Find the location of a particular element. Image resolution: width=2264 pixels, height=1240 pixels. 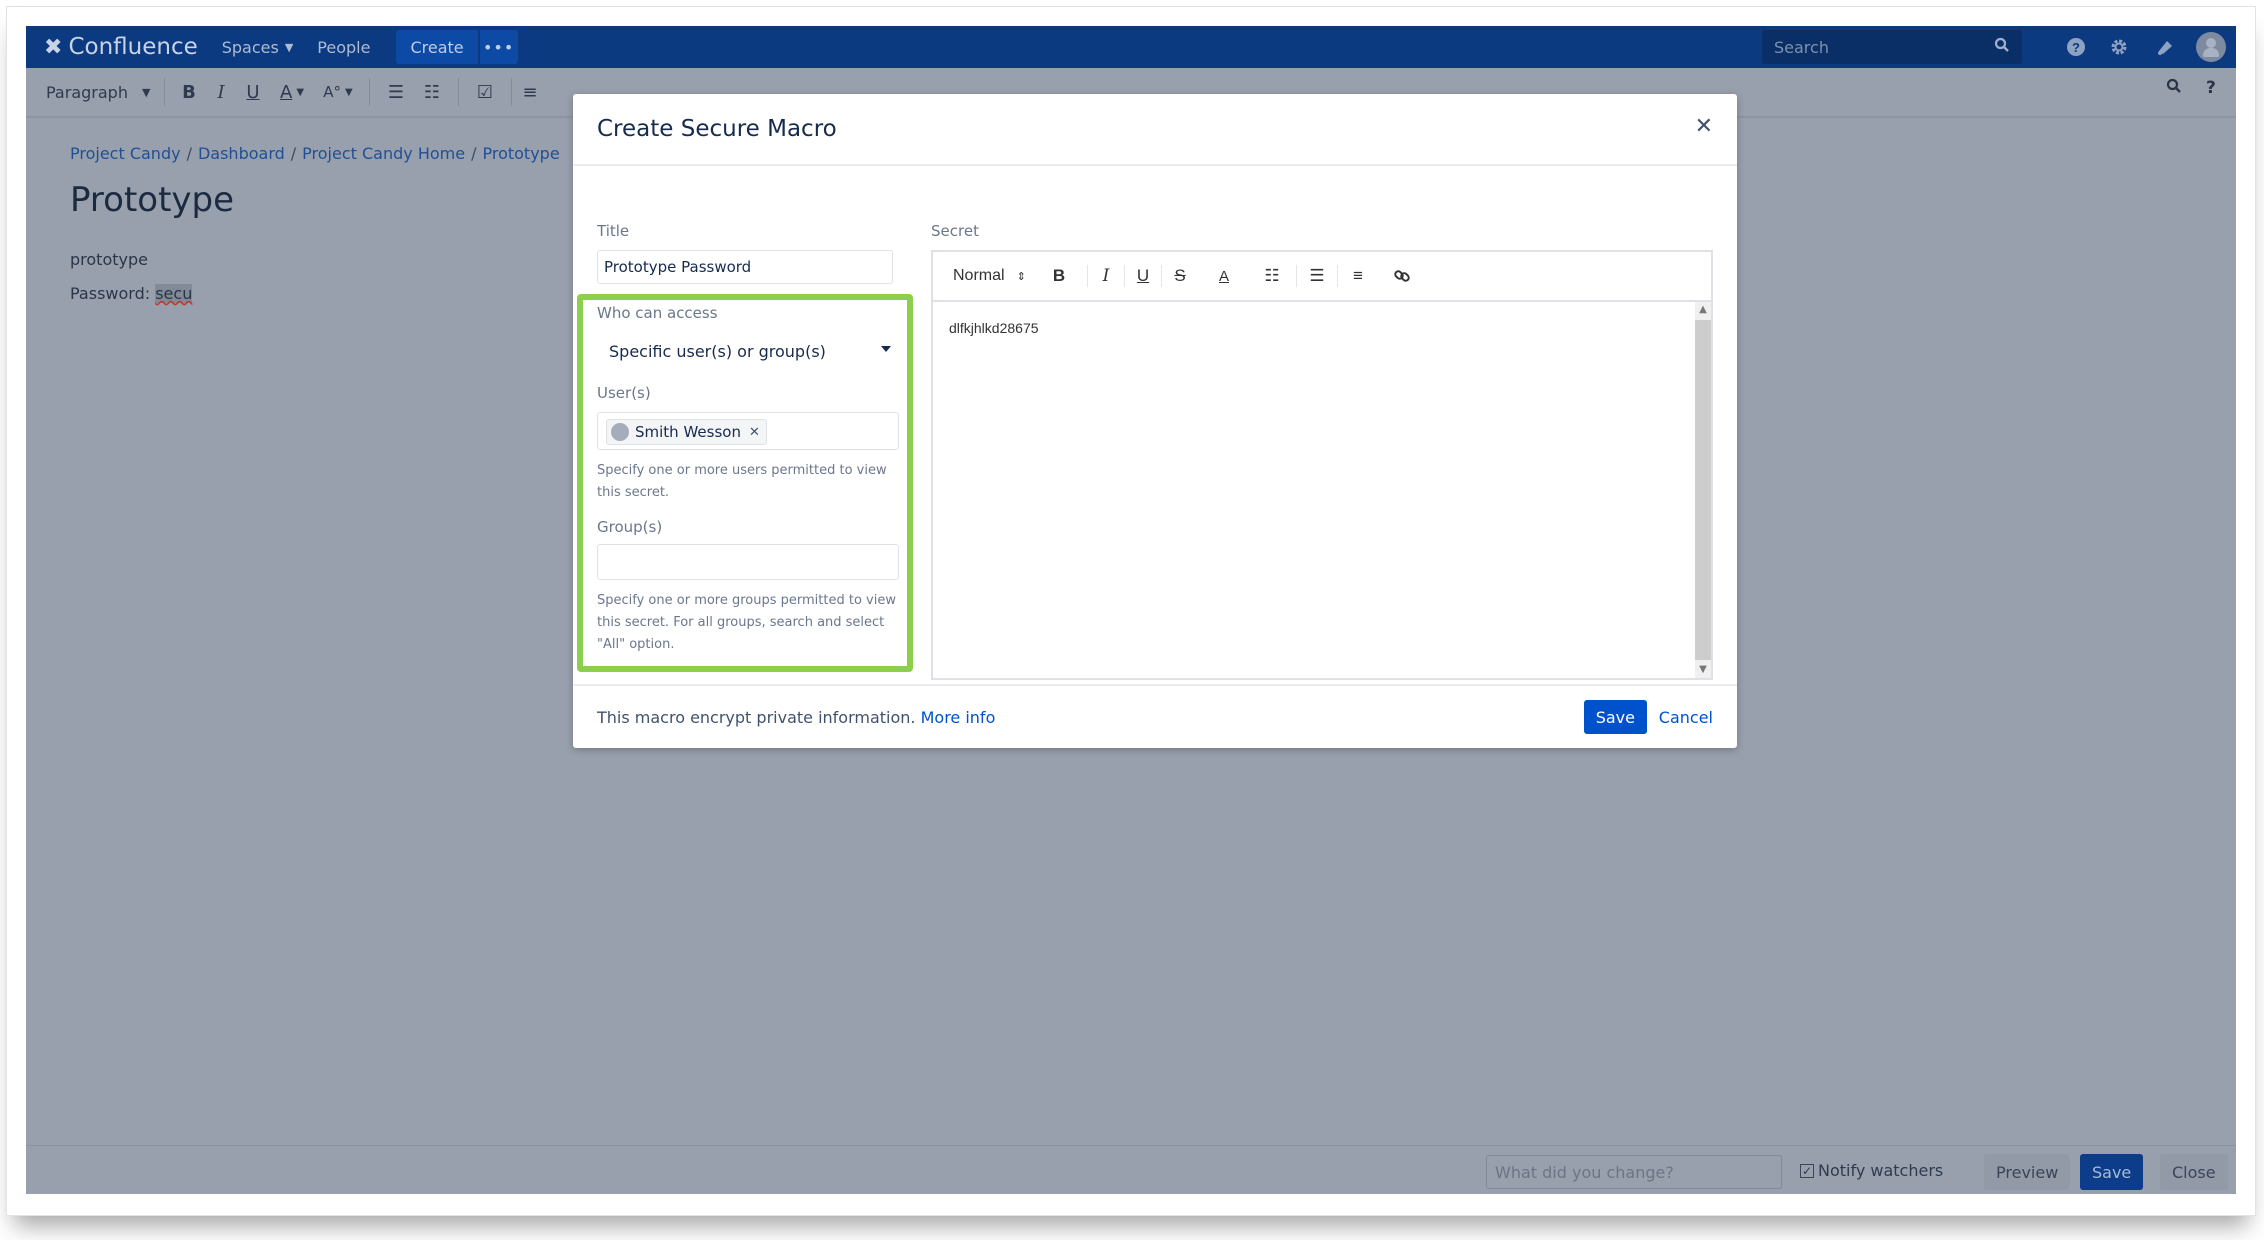

find-replace-icon is located at coordinates (2174, 88).